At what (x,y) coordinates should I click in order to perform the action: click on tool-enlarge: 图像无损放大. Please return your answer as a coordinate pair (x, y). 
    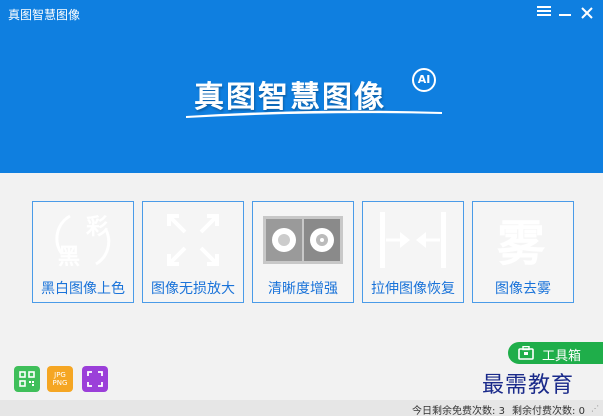
    Looking at the image, I should click on (193, 252).